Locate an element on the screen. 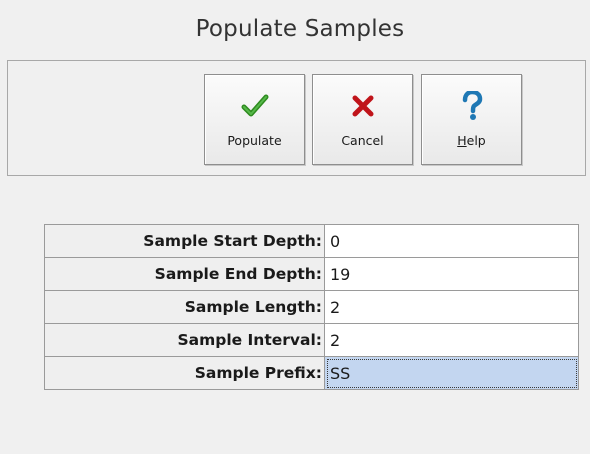 This screenshot has width=590, height=454. sample-prefix-label: Sample Prefix: is located at coordinates (185, 373).